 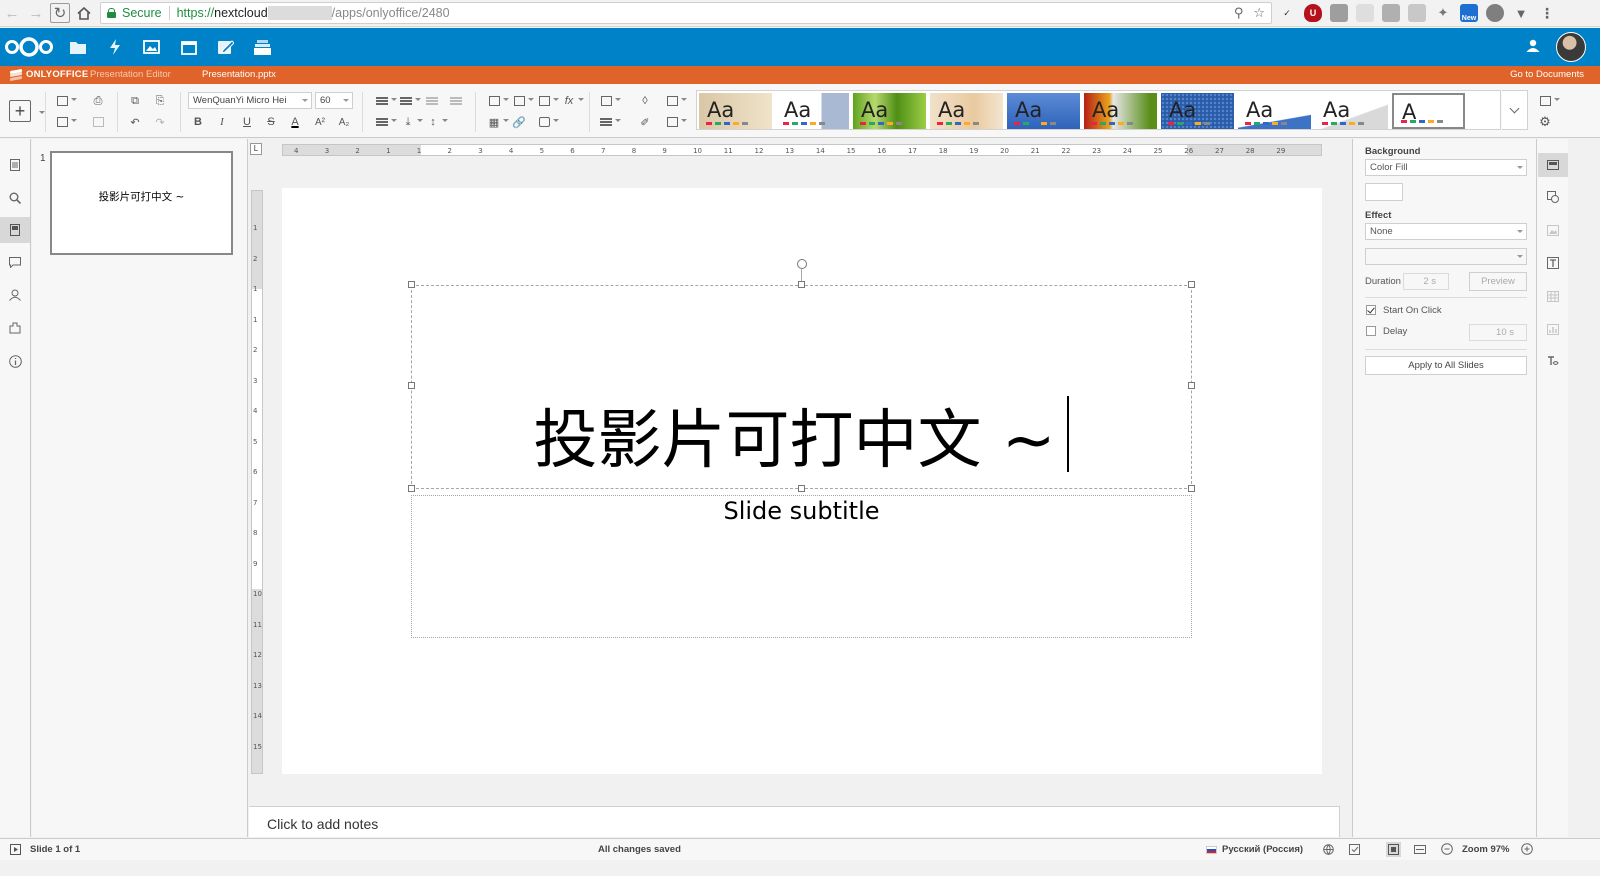 What do you see at coordinates (271, 122) in the screenshot?
I see `strikethrough-button: S` at bounding box center [271, 122].